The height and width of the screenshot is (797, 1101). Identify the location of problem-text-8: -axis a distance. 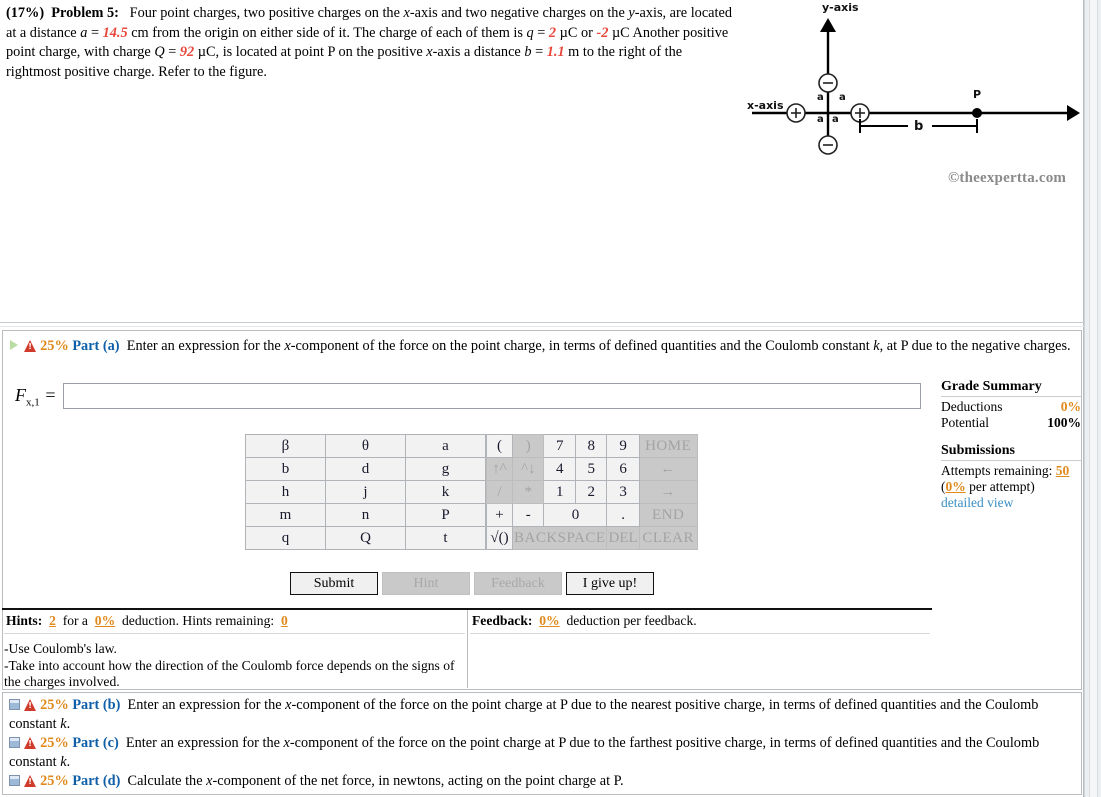
(478, 52).